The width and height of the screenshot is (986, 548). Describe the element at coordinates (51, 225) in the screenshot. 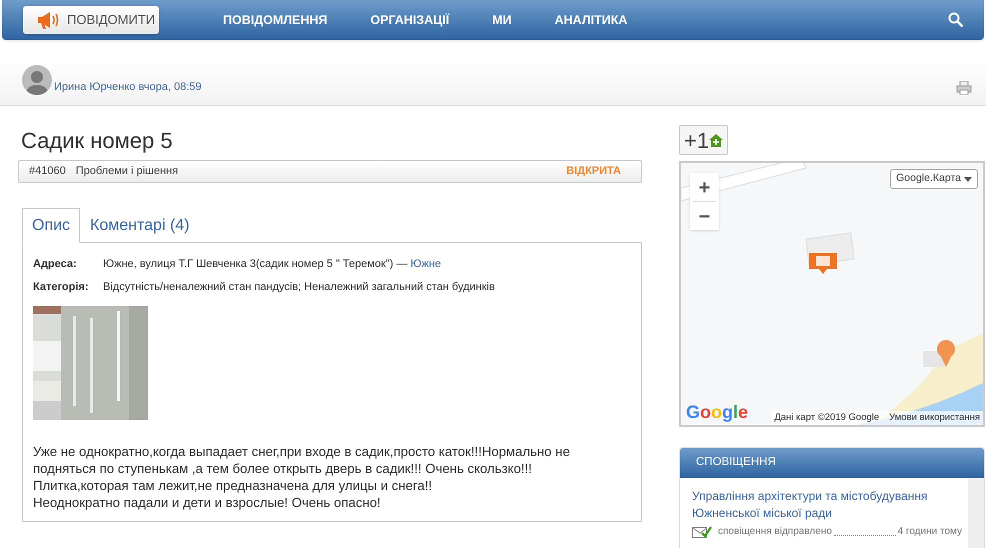

I see `tab: Опис` at that location.